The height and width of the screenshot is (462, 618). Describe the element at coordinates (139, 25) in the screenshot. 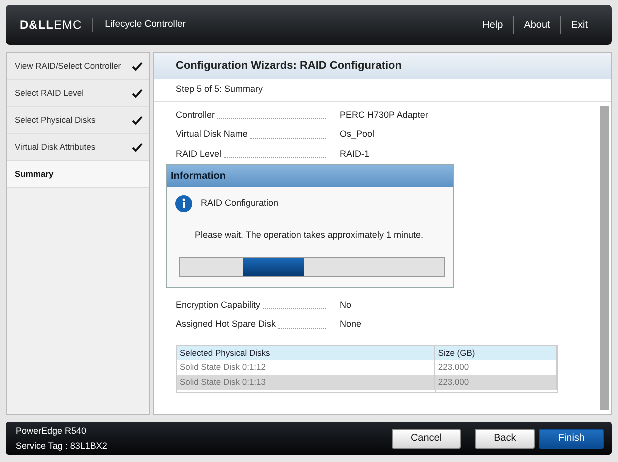

I see `product-name: Lifecycle Controller` at that location.